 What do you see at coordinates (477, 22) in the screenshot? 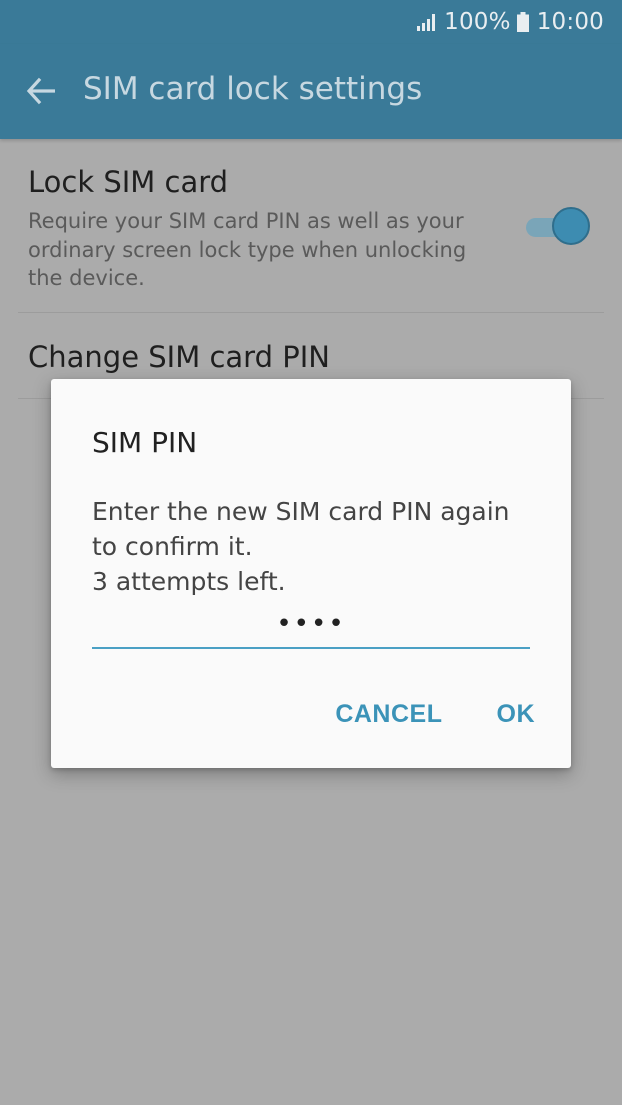
I see `battery-percentage: 100%` at bounding box center [477, 22].